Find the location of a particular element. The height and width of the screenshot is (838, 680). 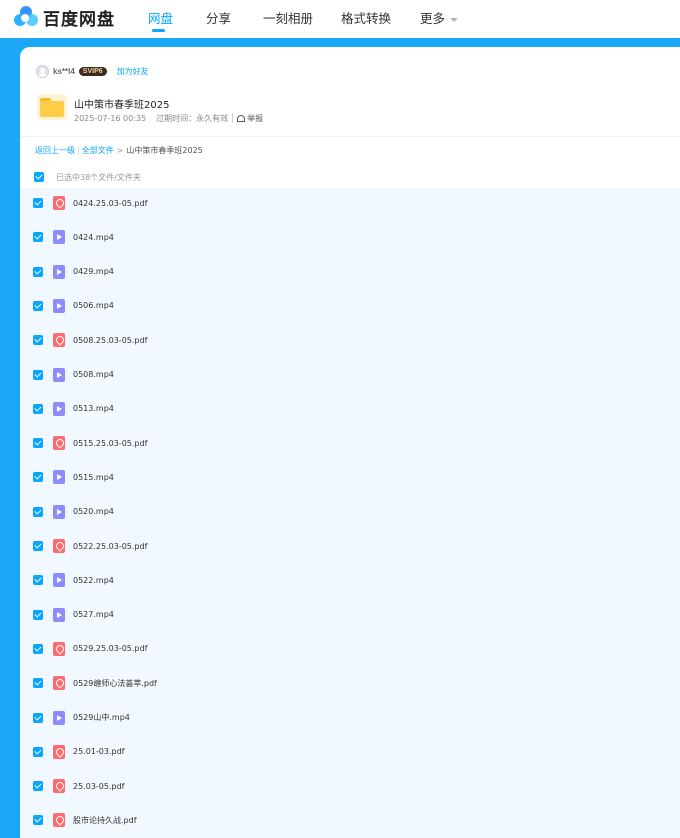

file-name: 0529缠师心法荟萃.pdf is located at coordinates (115, 683).